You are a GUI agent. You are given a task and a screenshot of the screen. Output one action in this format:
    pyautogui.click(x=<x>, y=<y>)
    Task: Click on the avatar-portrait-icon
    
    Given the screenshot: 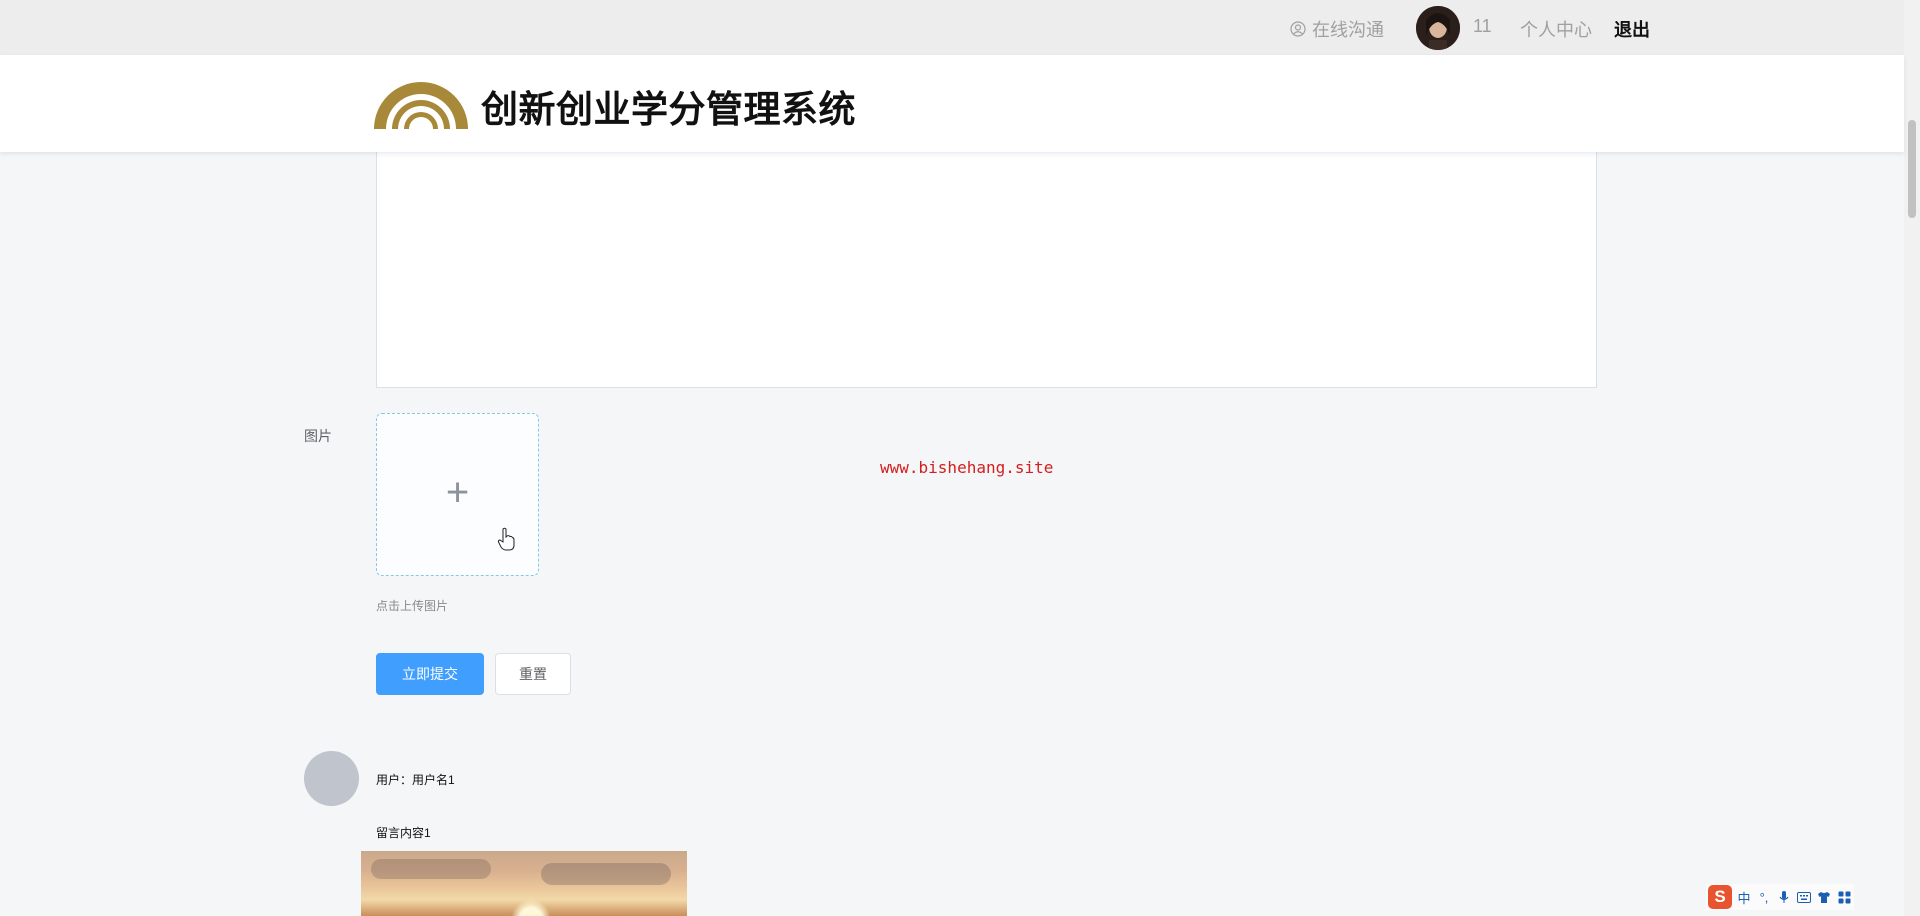 What is the action you would take?
    pyautogui.click(x=1438, y=28)
    